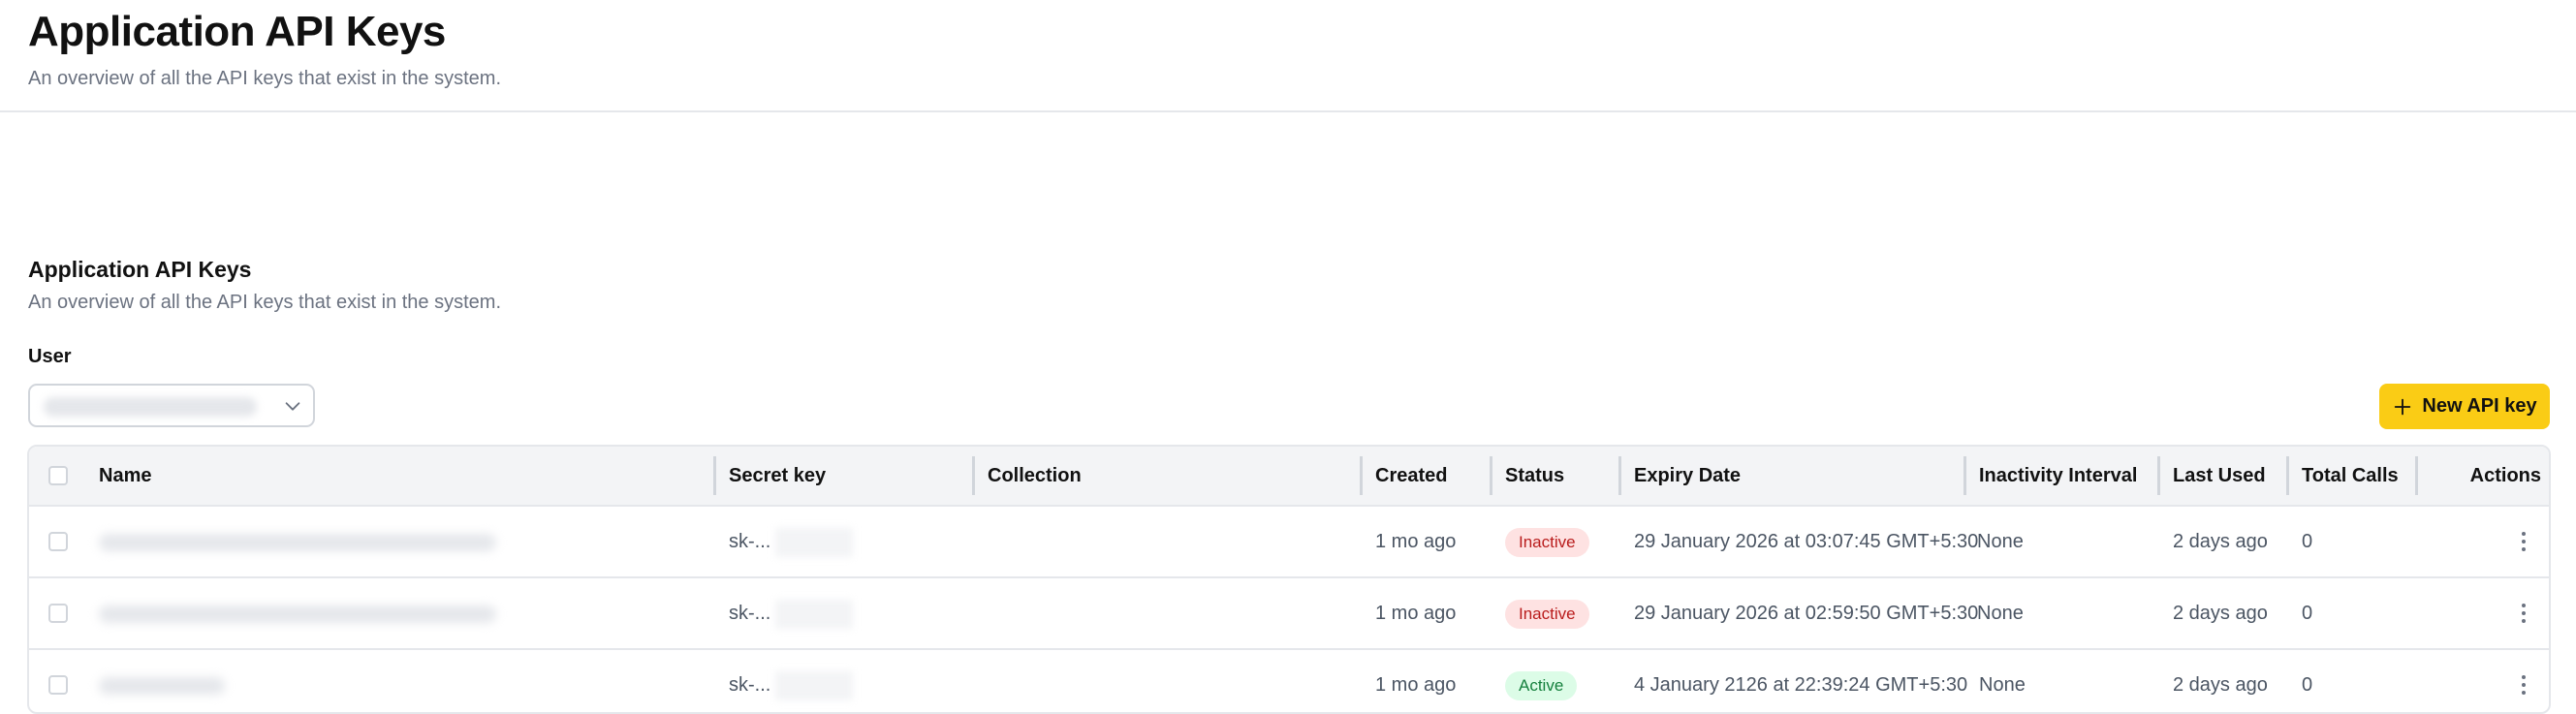 The image size is (2576, 714). What do you see at coordinates (1534, 476) in the screenshot?
I see `header-status: Status` at bounding box center [1534, 476].